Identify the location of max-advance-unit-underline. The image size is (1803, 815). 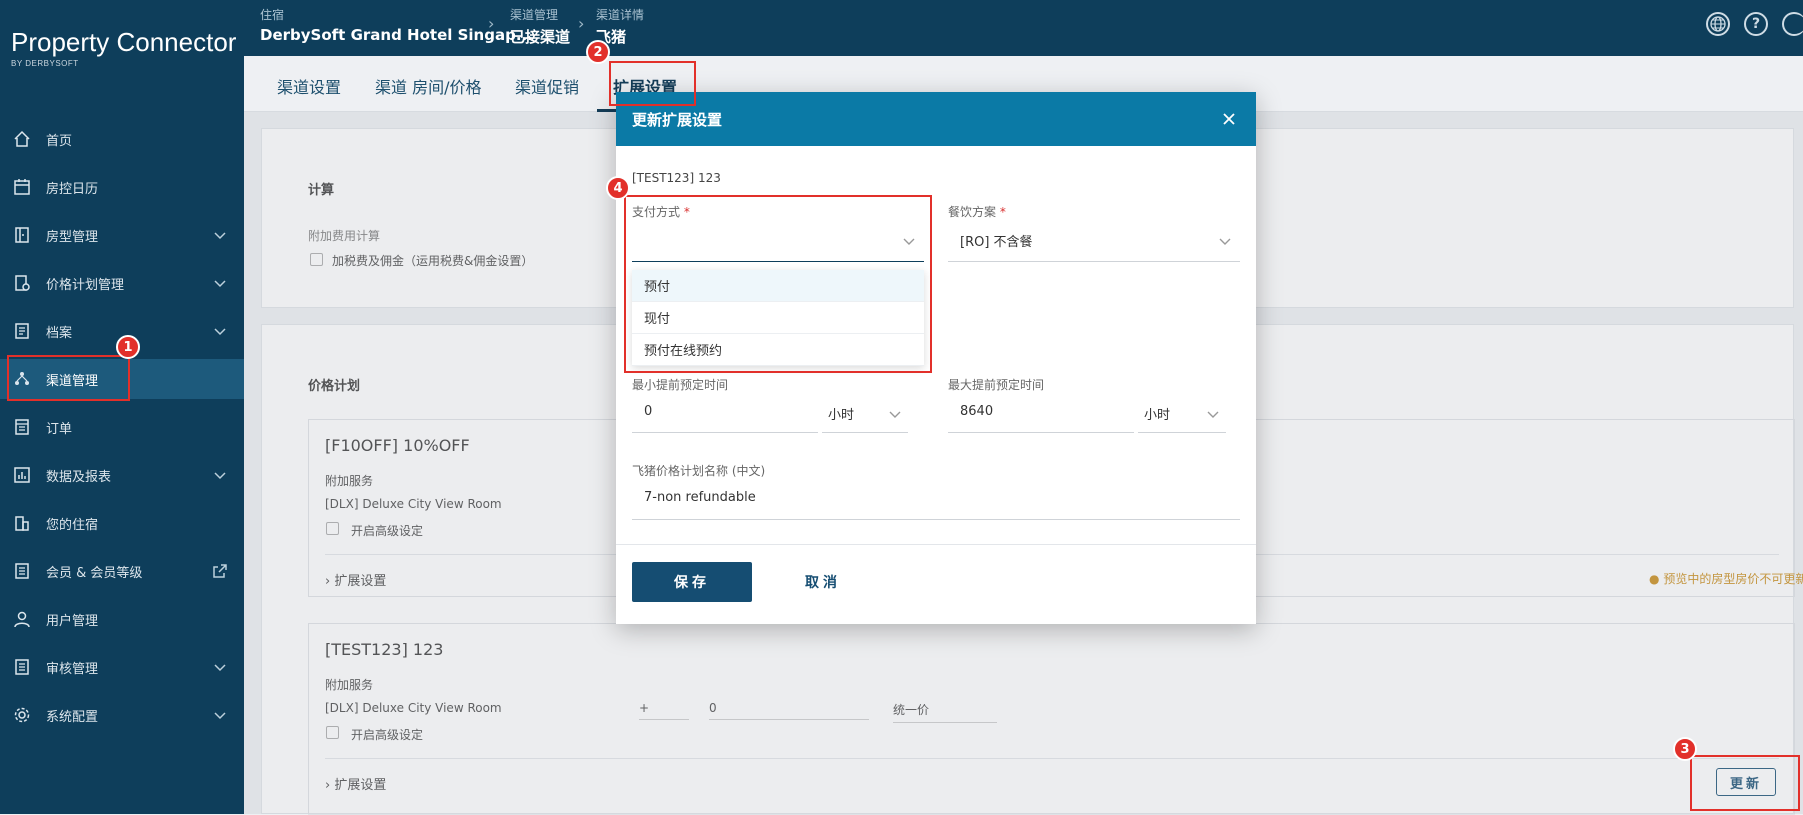
(1182, 432).